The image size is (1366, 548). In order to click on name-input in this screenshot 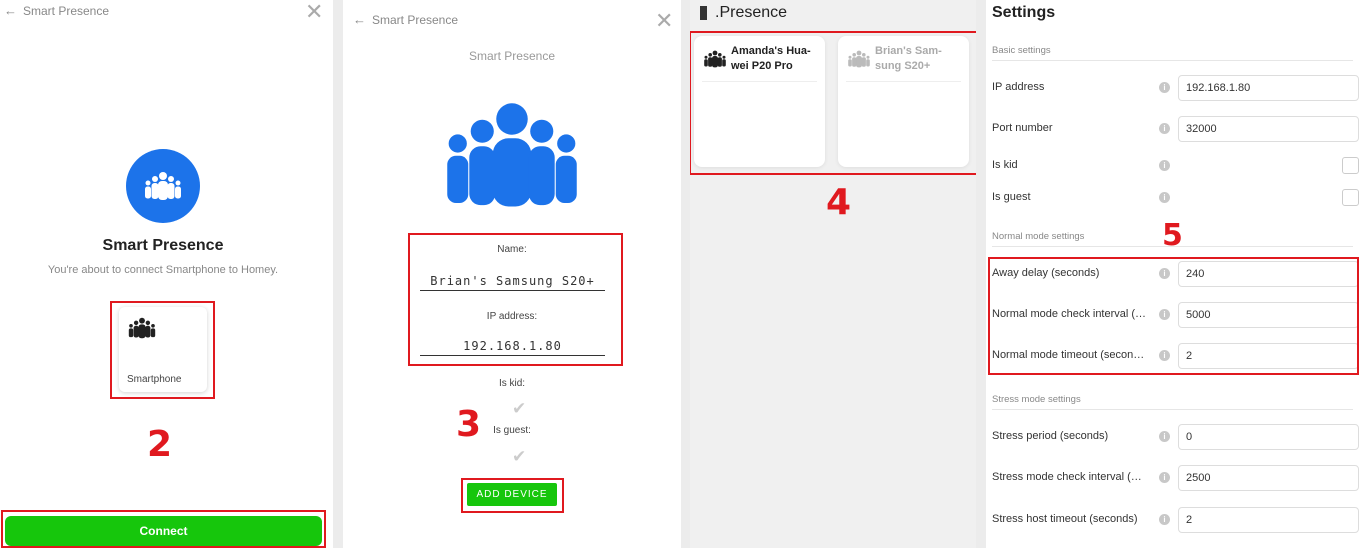, I will do `click(512, 281)`.